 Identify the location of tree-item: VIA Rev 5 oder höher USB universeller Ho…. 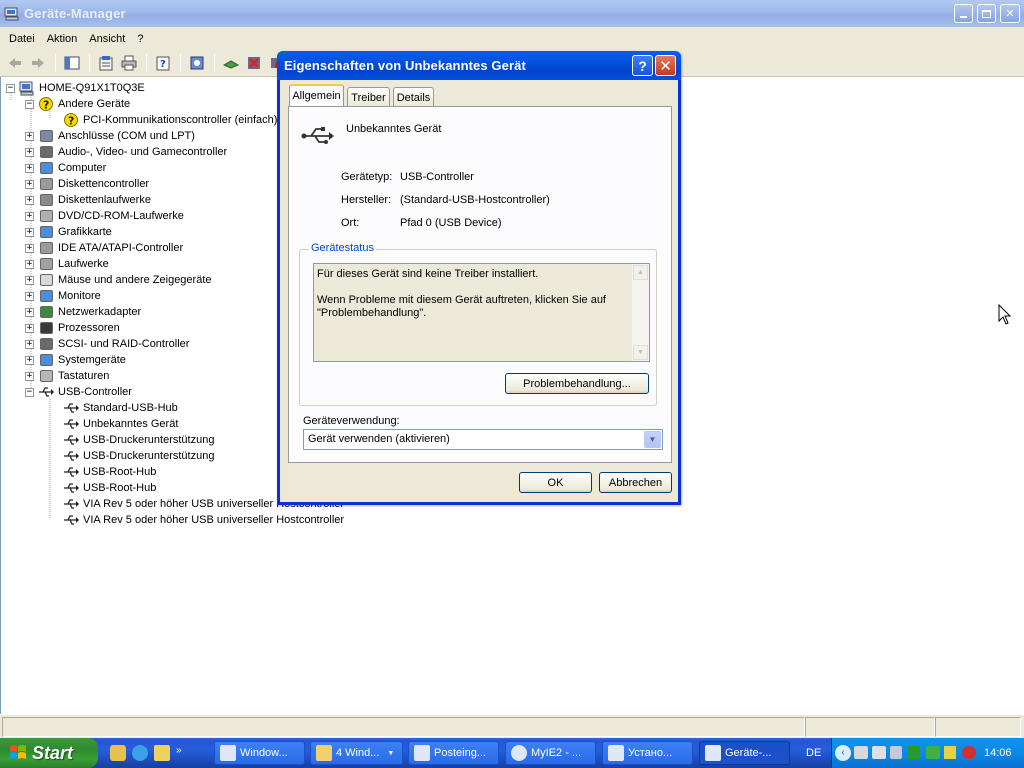
(203, 520).